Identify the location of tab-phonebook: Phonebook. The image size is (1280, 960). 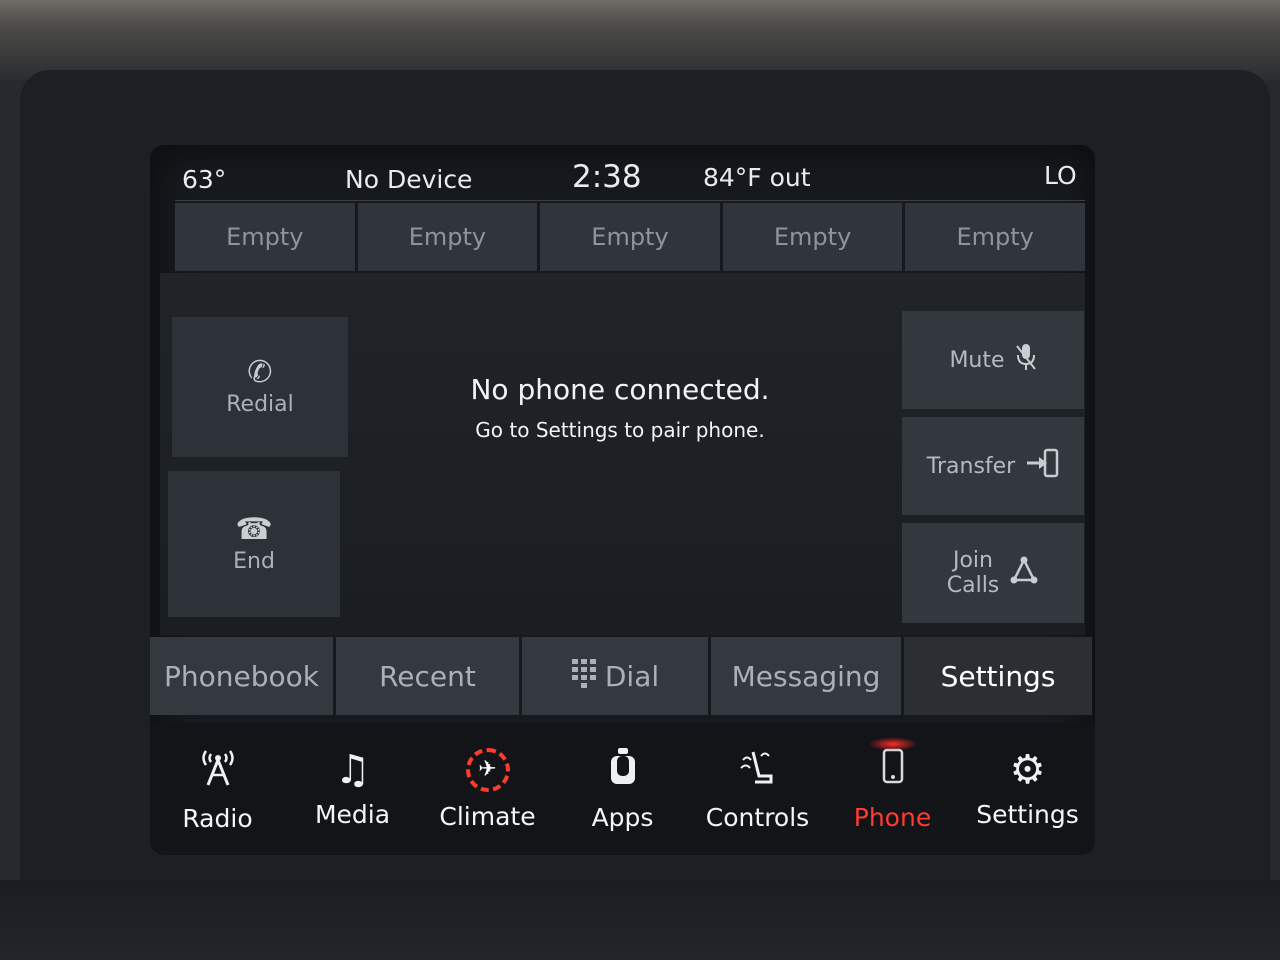
(241, 676).